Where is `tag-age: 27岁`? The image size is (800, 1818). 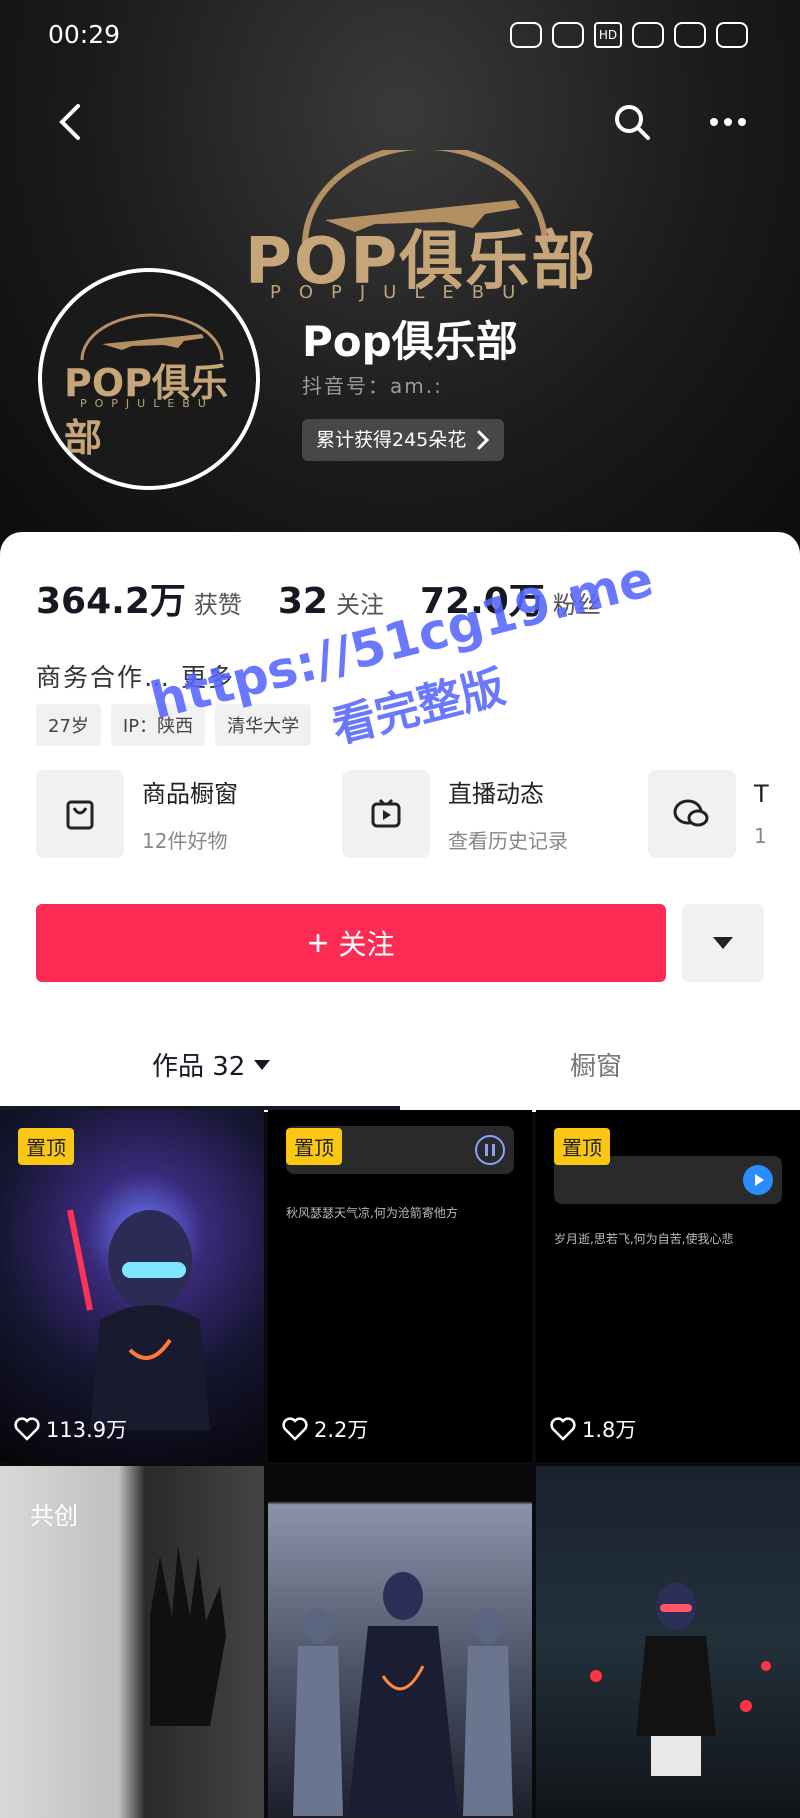 tag-age: 27岁 is located at coordinates (68, 725).